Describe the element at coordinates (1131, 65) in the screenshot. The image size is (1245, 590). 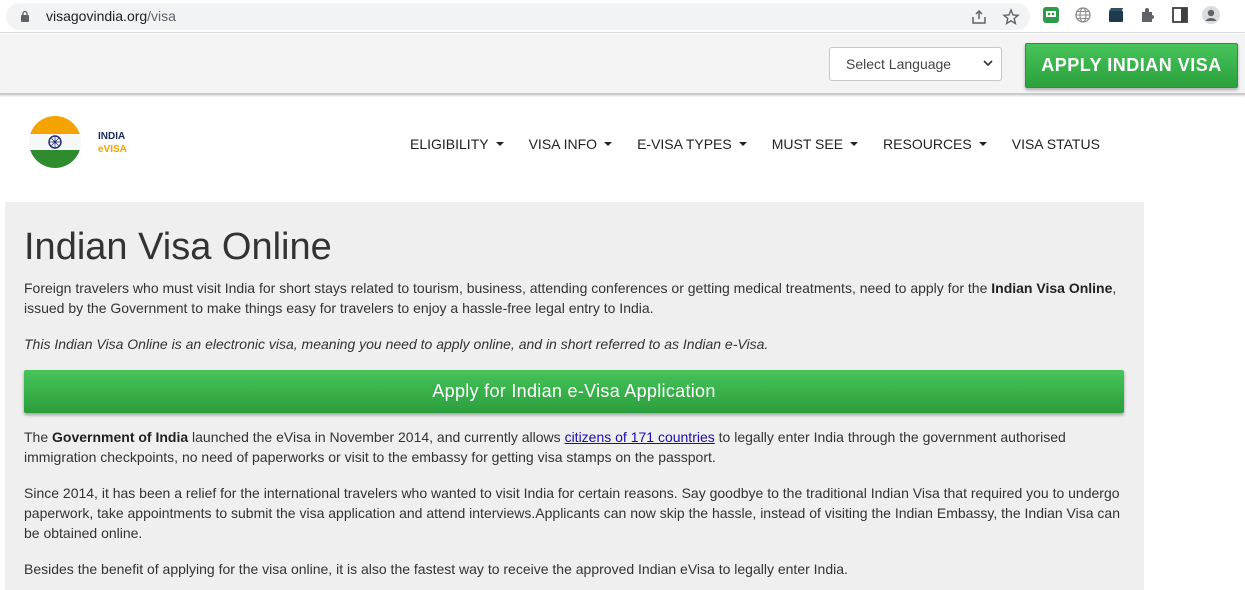
I see `apply-indian-visa-button: APPLY INDIAN VISA` at that location.